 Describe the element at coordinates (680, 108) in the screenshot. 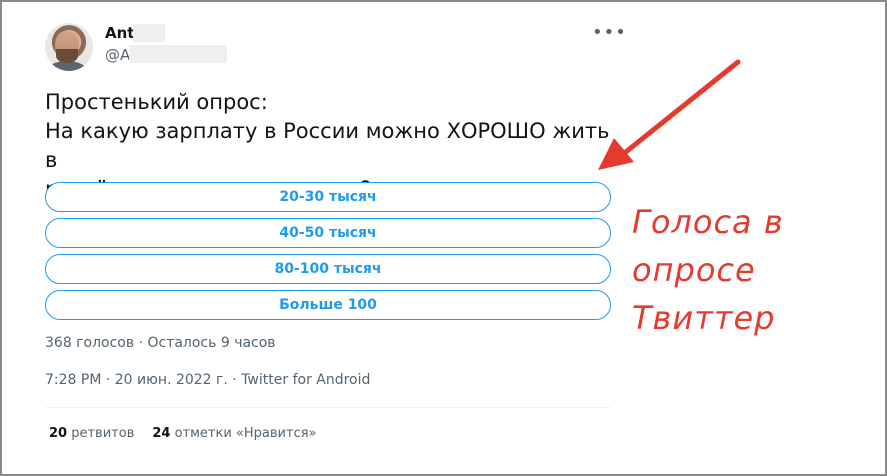

I see `arrow-shaft` at that location.